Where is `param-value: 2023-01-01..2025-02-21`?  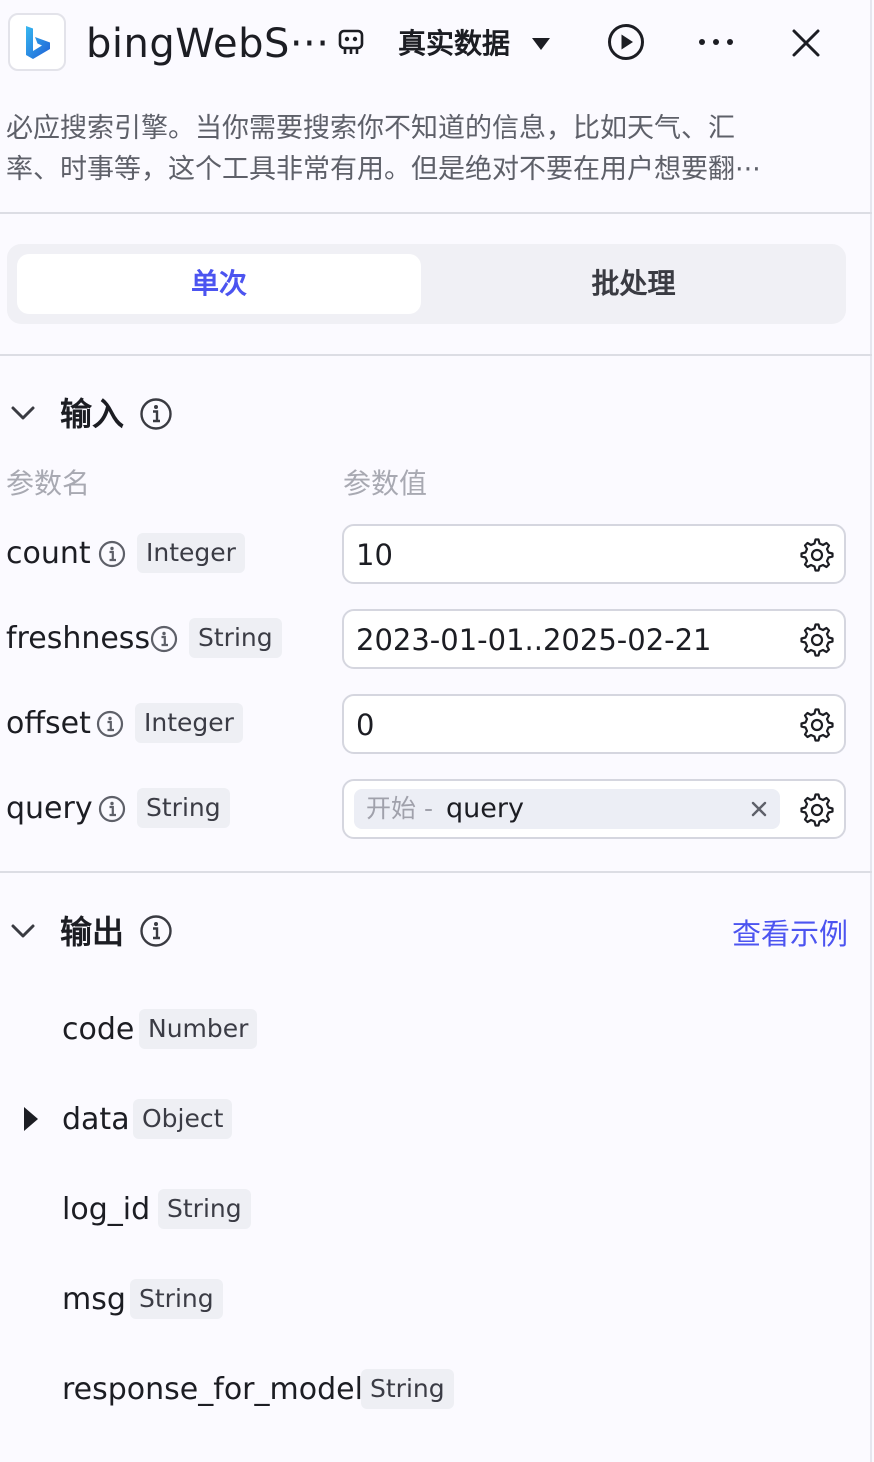 param-value: 2023-01-01..2025-02-21 is located at coordinates (534, 640).